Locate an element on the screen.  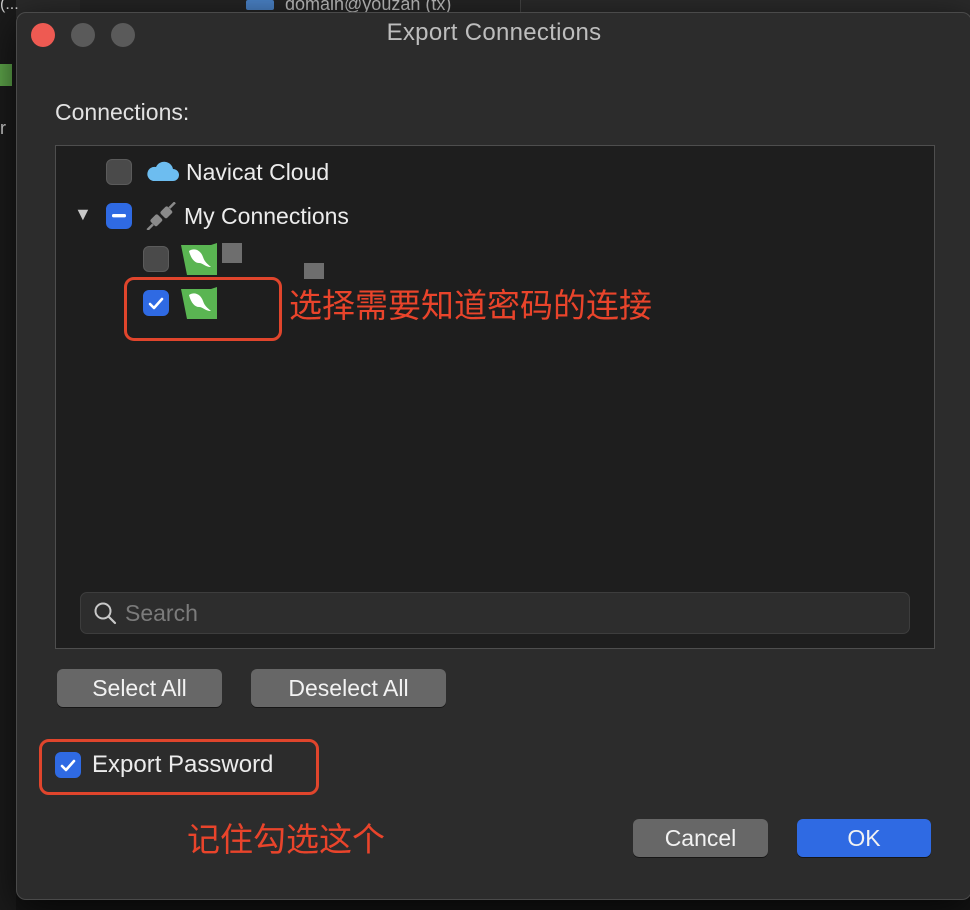
ok-button: OK is located at coordinates (864, 838).